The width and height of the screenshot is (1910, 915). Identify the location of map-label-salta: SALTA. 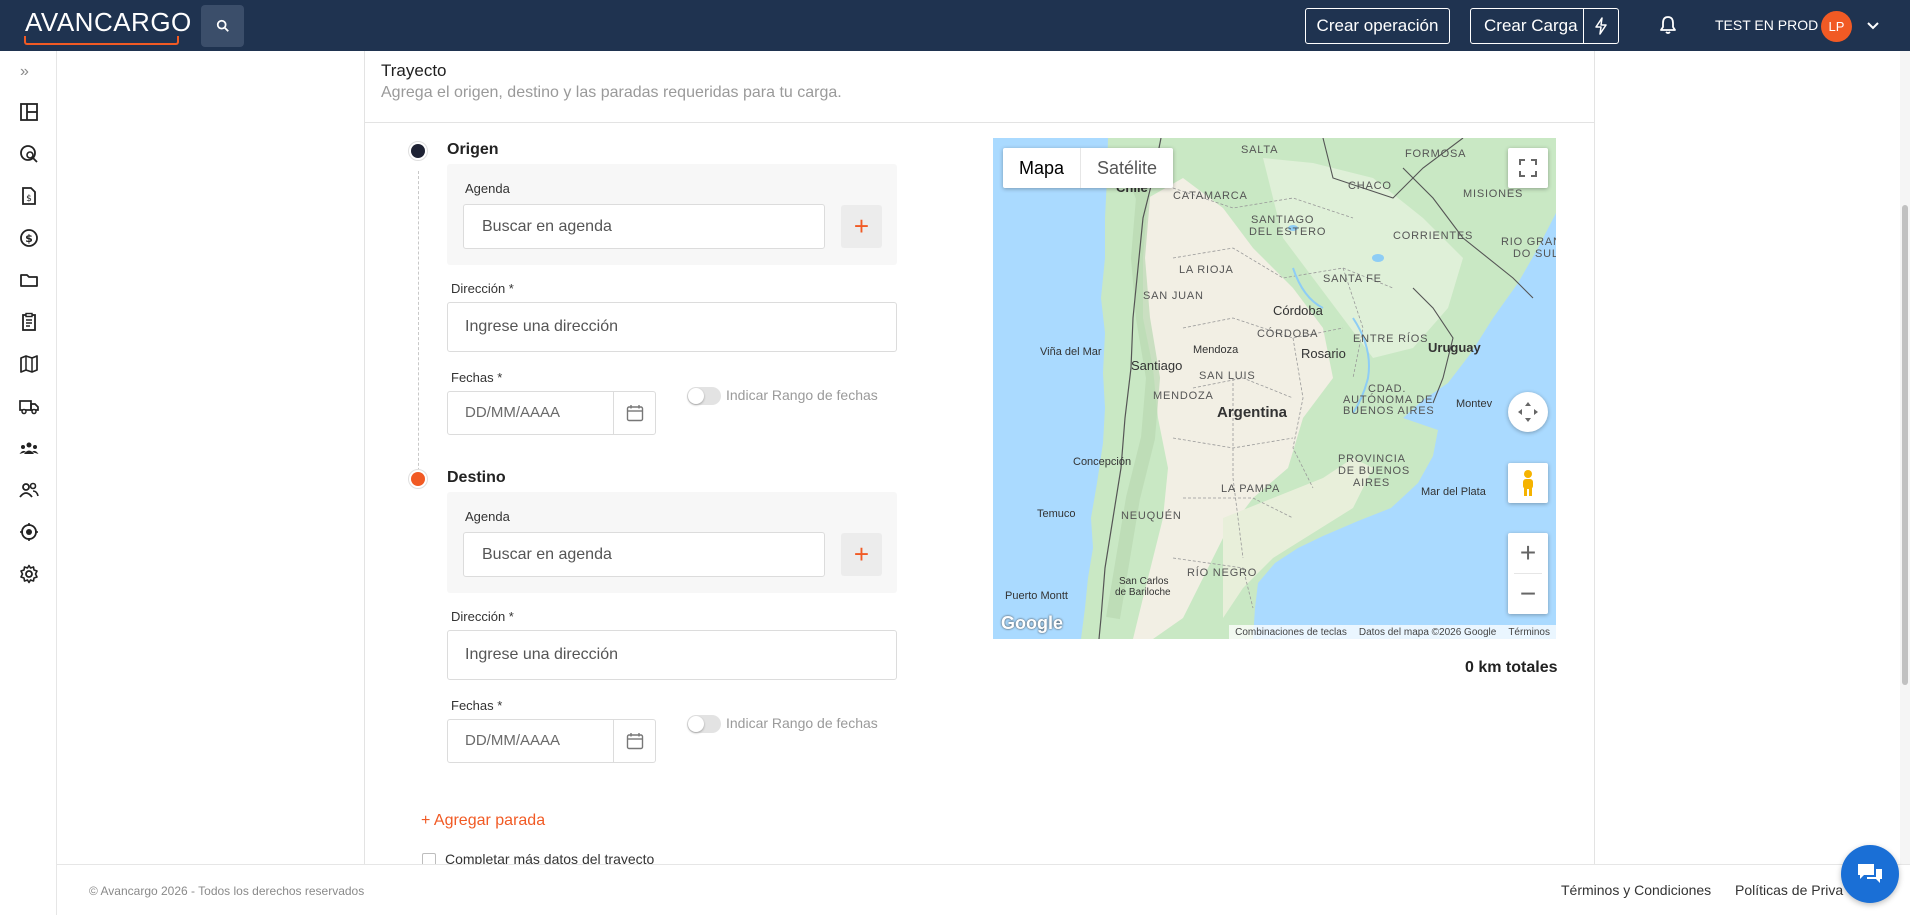
(1260, 150).